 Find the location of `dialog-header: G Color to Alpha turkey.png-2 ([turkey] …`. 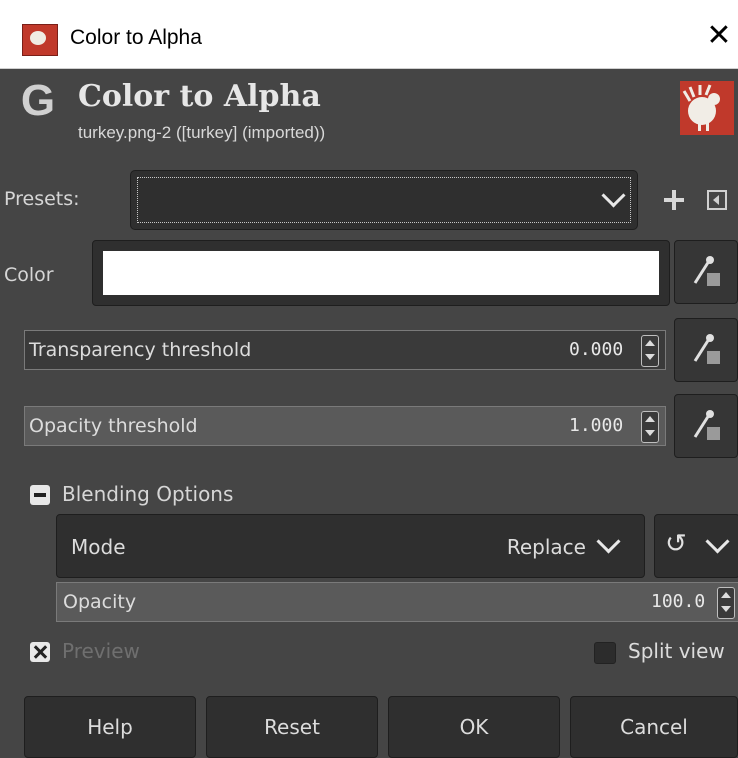

dialog-header: G Color to Alpha turkey.png-2 ([turkey] … is located at coordinates (369, 113).